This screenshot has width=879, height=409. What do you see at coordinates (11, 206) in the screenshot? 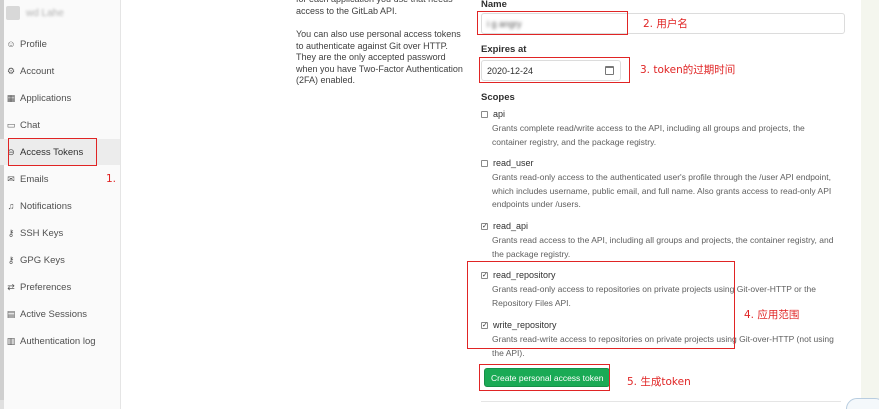
I see `notification-icon: ♫` at bounding box center [11, 206].